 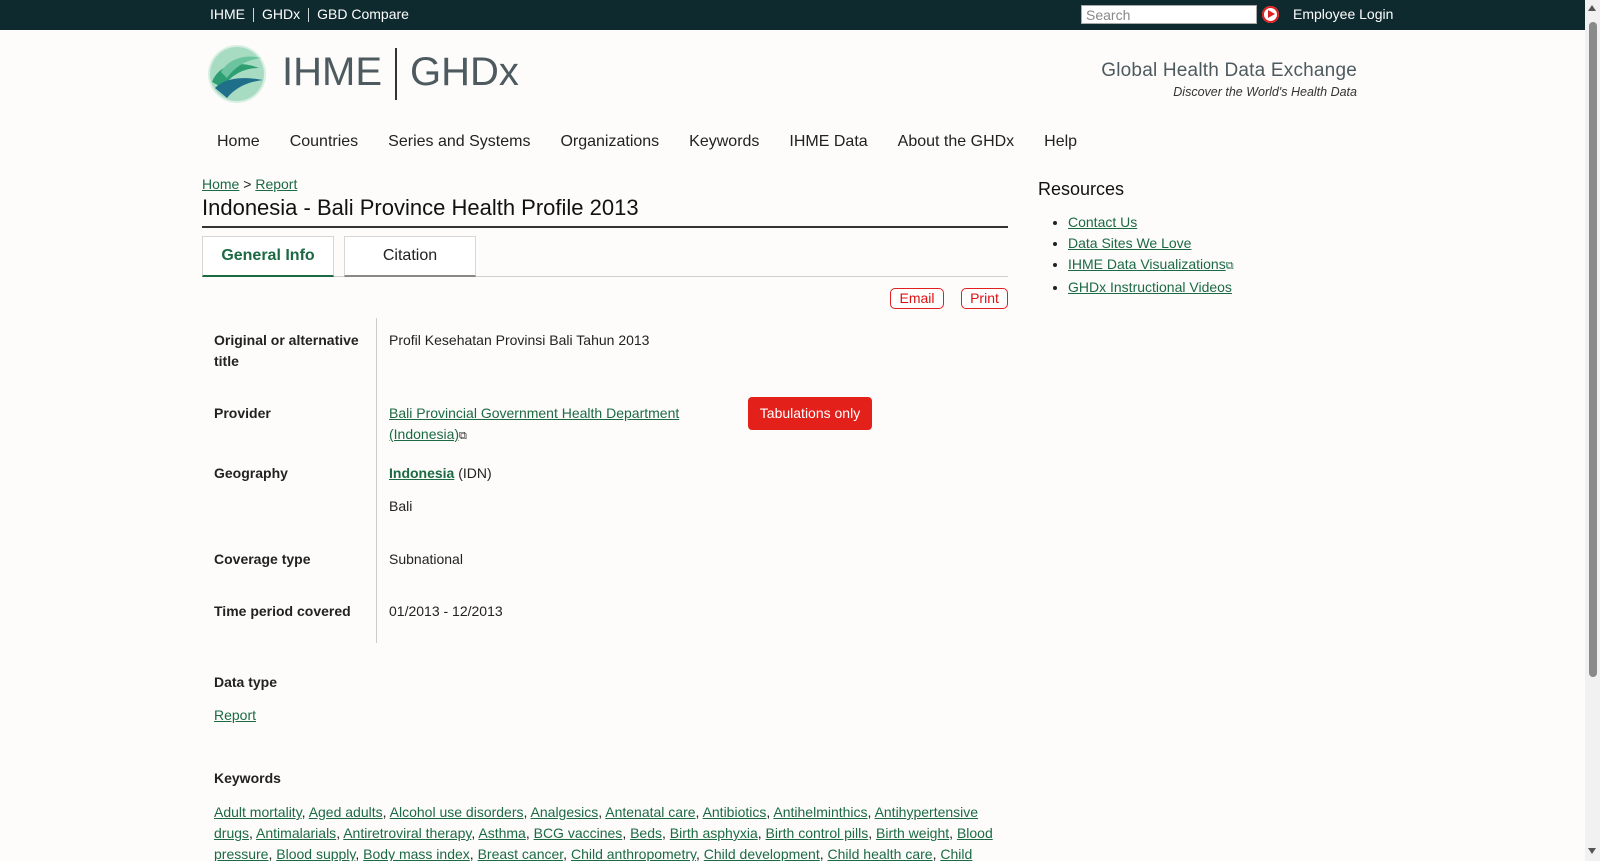 What do you see at coordinates (956, 142) in the screenshot?
I see `nav-about: About the GHDx` at bounding box center [956, 142].